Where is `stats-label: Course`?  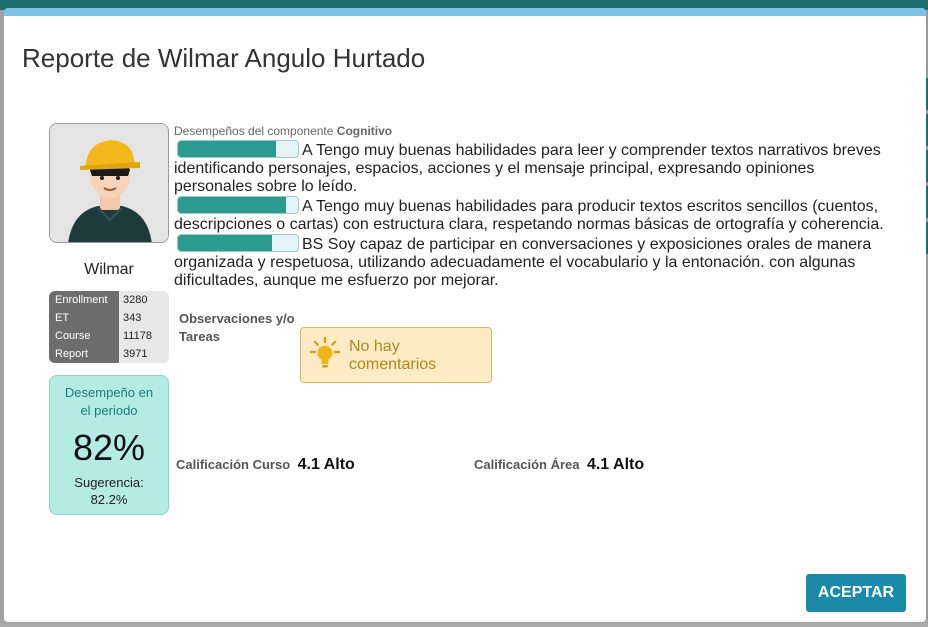 stats-label: Course is located at coordinates (84, 336).